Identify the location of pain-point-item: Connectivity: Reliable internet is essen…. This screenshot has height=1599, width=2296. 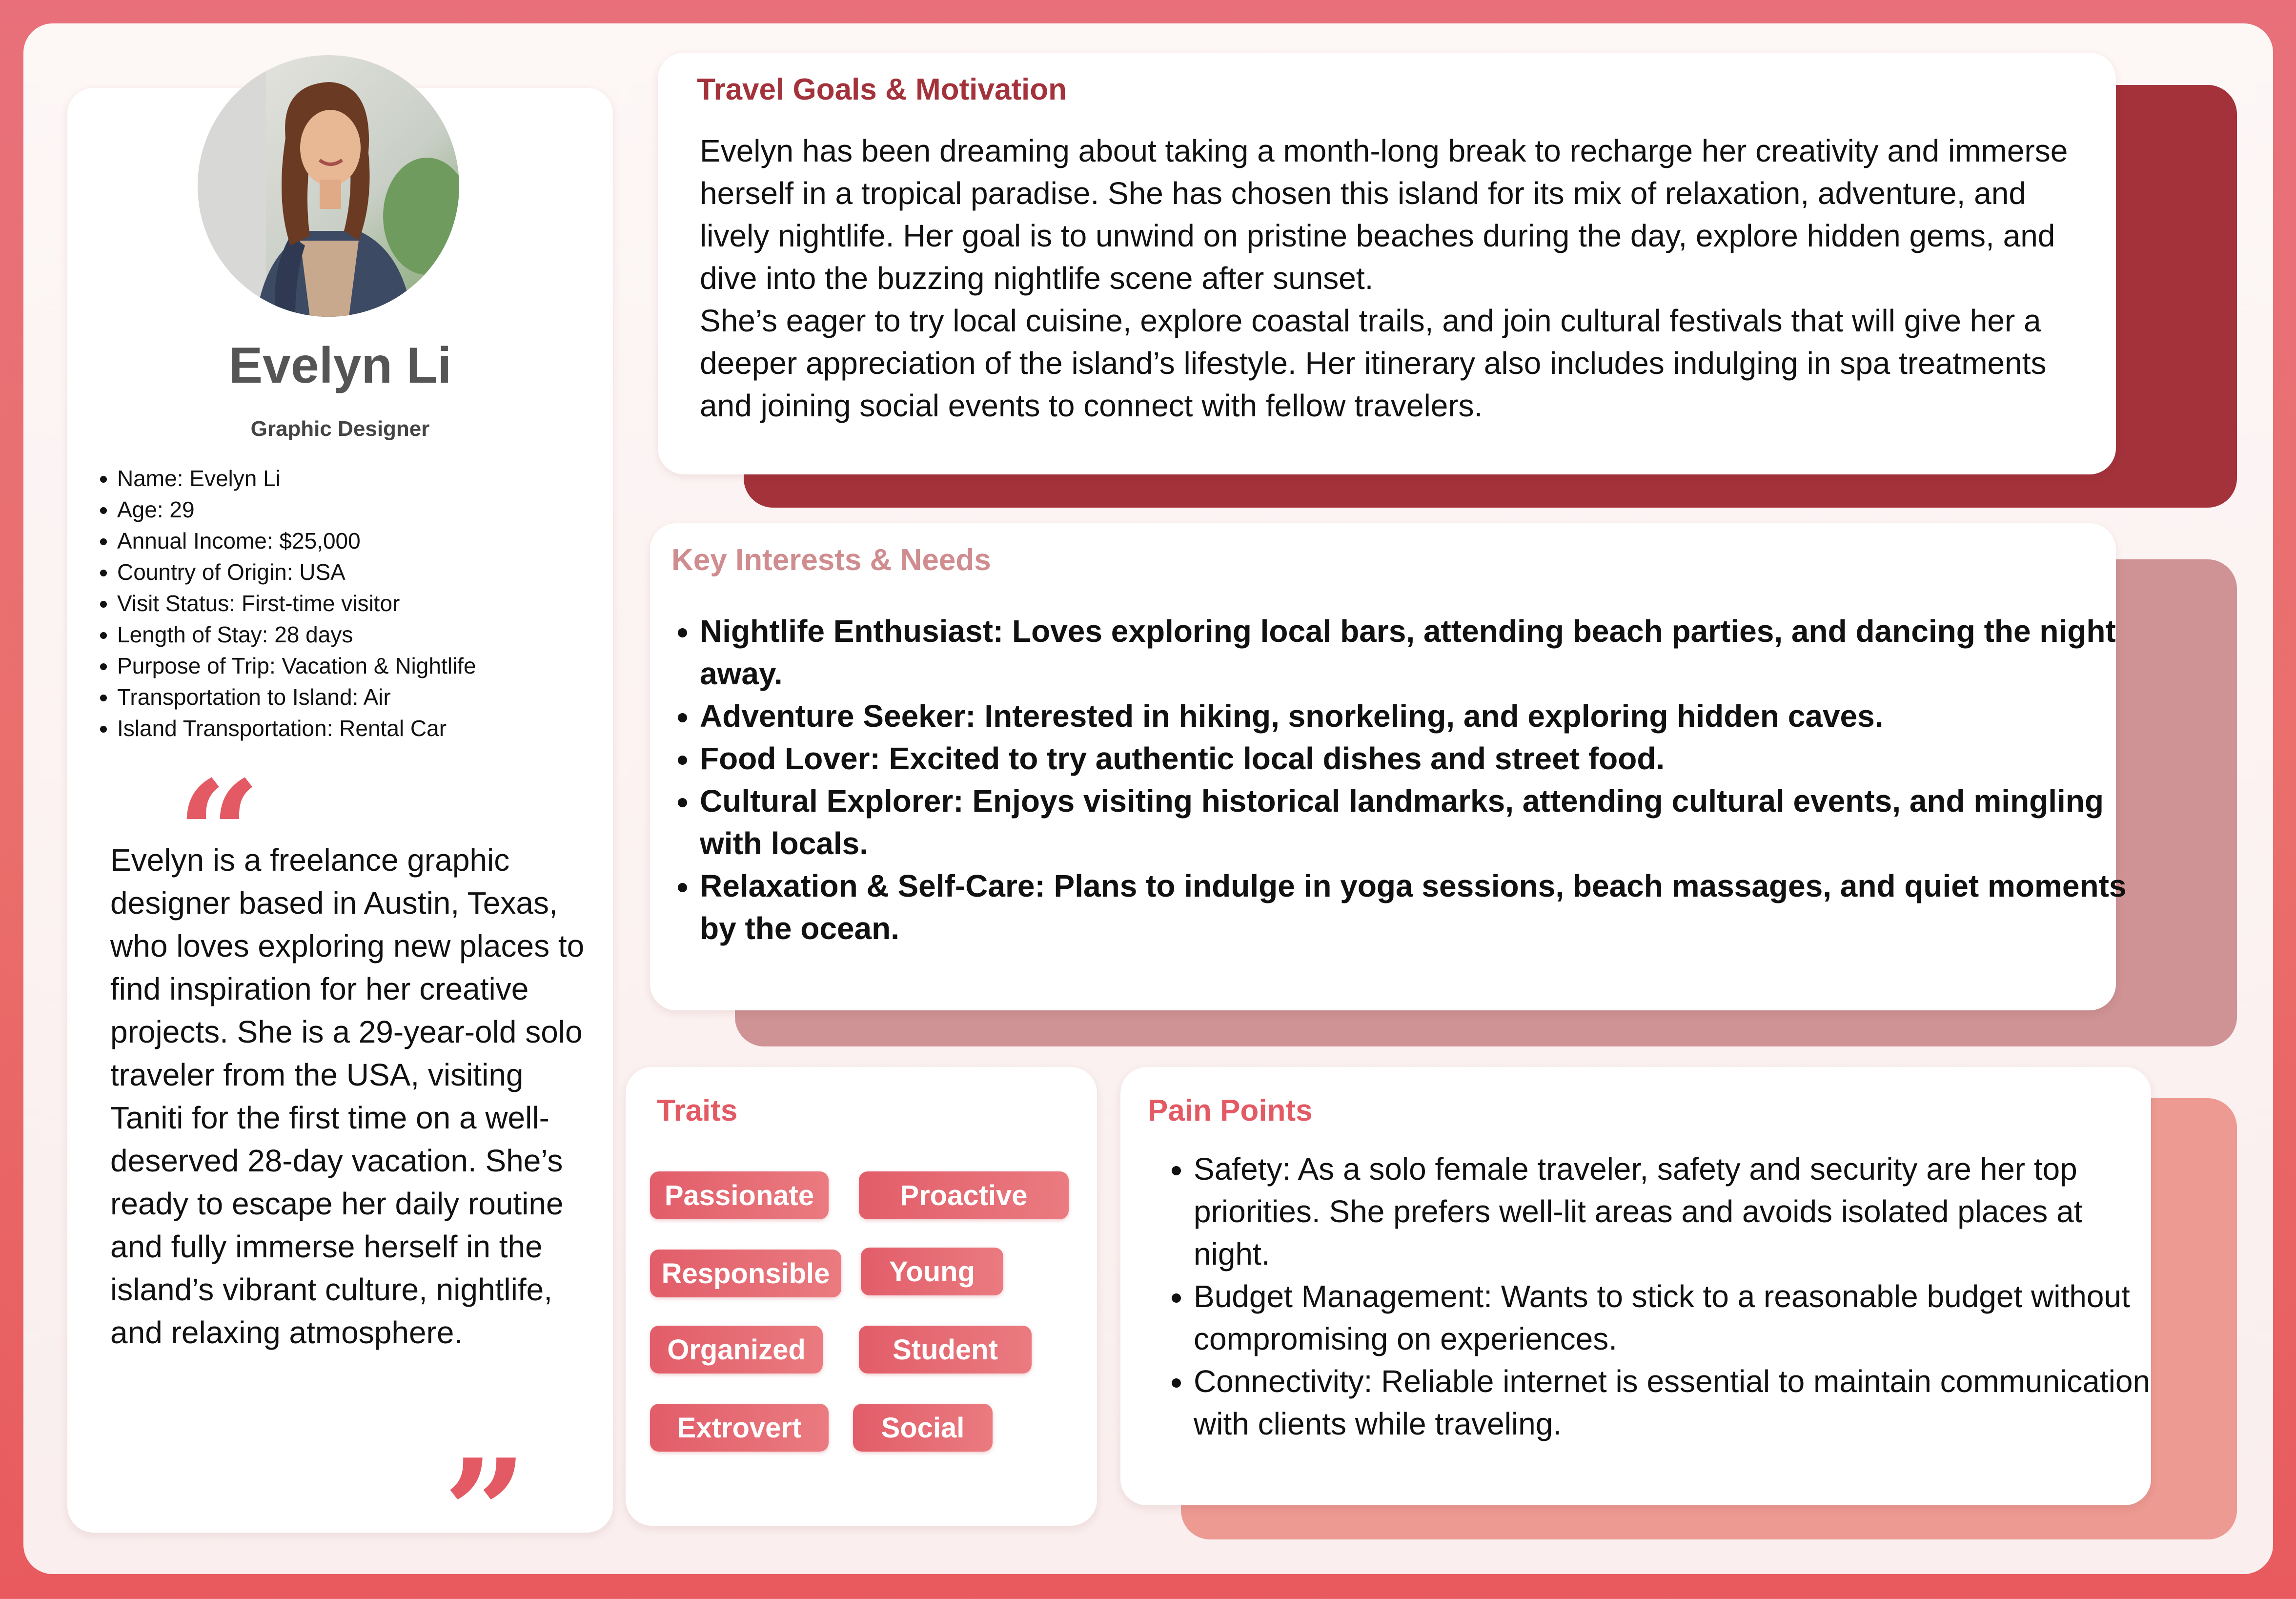
(1679, 1402).